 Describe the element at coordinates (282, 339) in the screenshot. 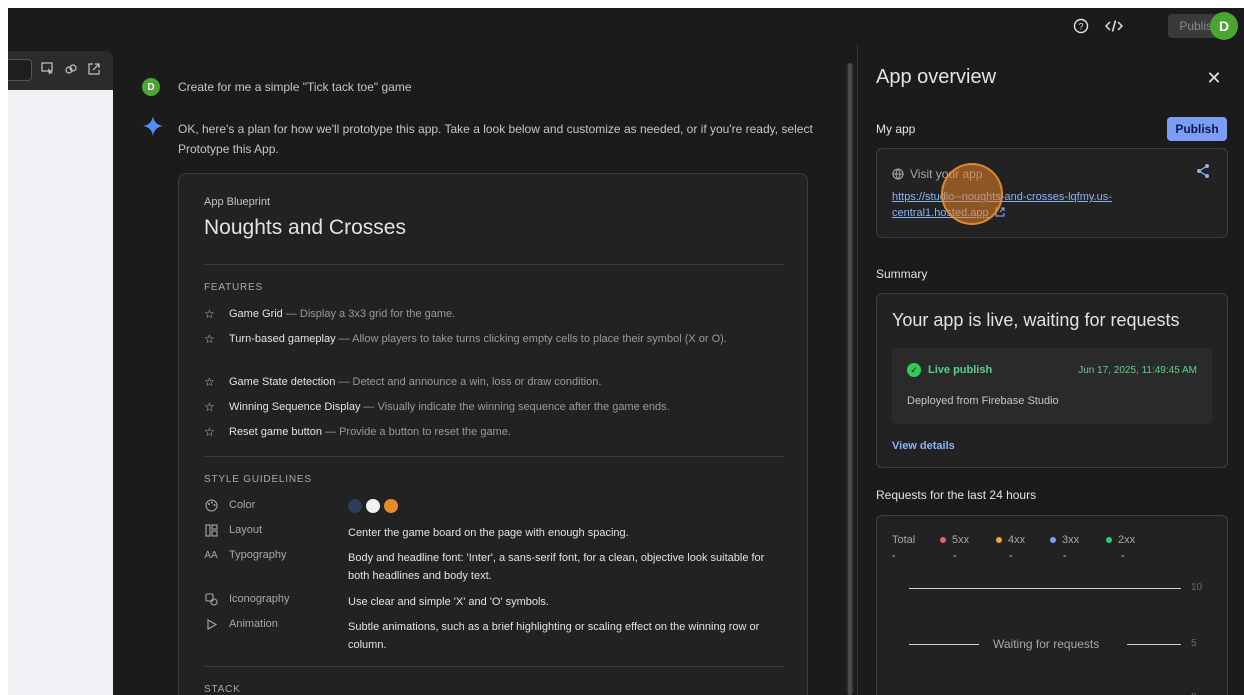

I see `feature-name: Turn-based gameplay` at that location.